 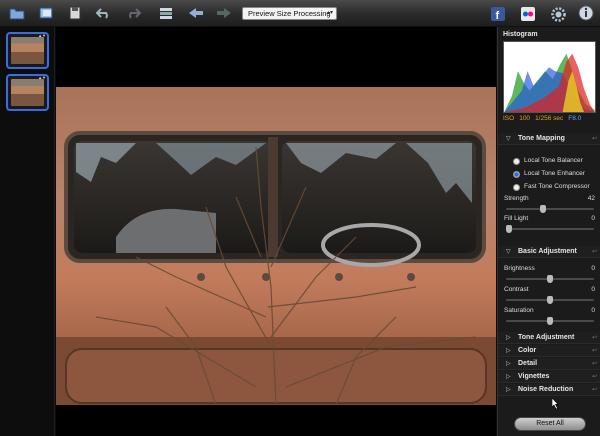 What do you see at coordinates (555, 403) in the screenshot?
I see `mouse-cursor-icon` at bounding box center [555, 403].